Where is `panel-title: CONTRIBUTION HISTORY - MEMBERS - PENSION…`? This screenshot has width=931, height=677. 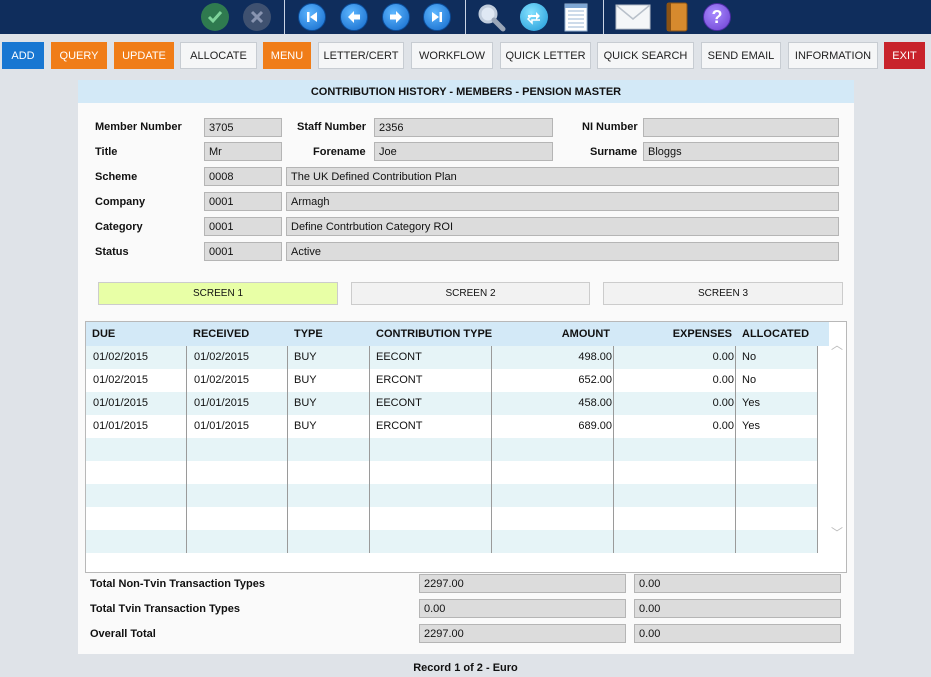
panel-title: CONTRIBUTION HISTORY - MEMBERS - PENSION… is located at coordinates (466, 91).